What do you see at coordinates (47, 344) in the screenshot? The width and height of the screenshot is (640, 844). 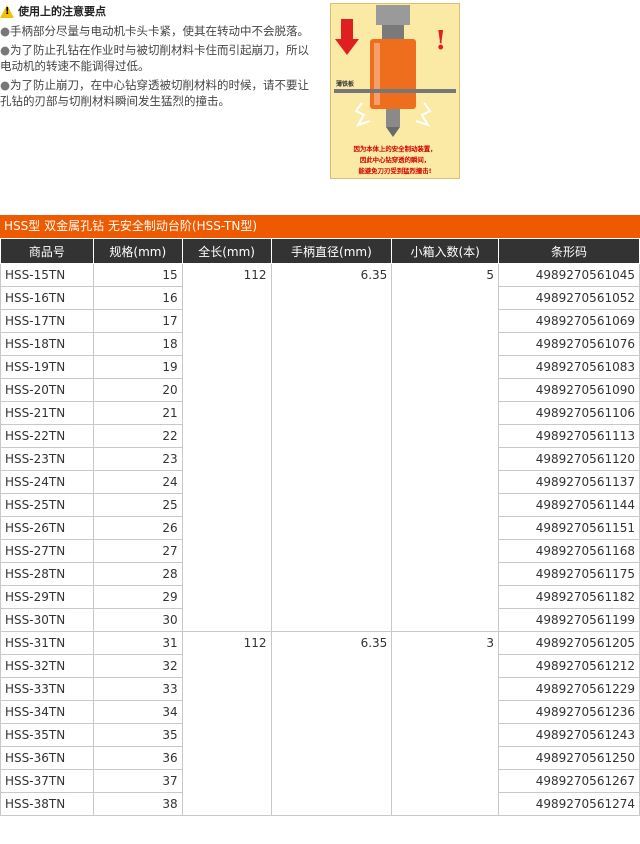 I see `cell-model: HSS-18TN` at bounding box center [47, 344].